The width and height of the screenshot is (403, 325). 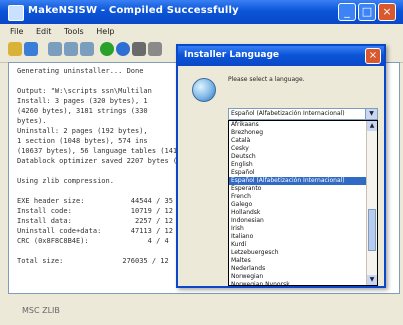 What do you see at coordinates (74, 31) in the screenshot?
I see `menu-tools: Tools` at bounding box center [74, 31].